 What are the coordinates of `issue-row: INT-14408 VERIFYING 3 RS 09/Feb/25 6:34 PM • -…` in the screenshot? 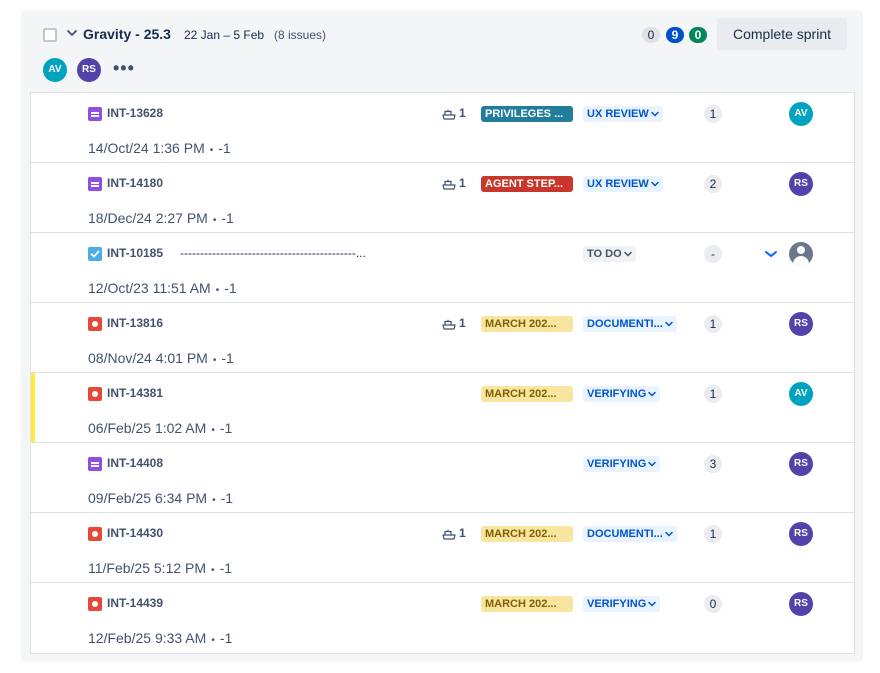 It's located at (442, 478).